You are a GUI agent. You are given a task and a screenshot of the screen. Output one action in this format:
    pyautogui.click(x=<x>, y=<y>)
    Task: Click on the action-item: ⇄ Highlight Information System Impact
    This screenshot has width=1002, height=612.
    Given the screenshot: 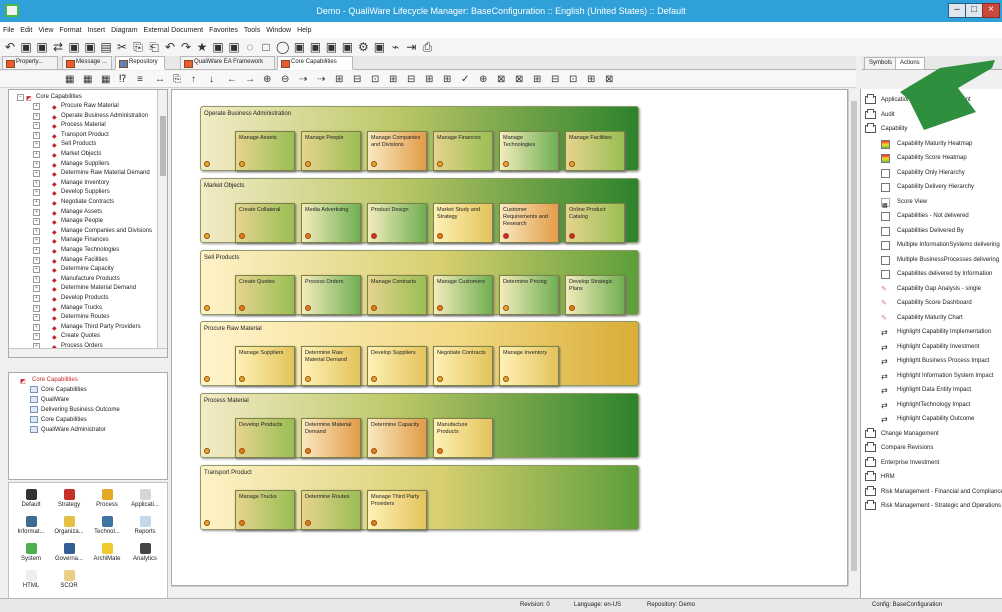 What is the action you would take?
    pyautogui.click(x=931, y=376)
    